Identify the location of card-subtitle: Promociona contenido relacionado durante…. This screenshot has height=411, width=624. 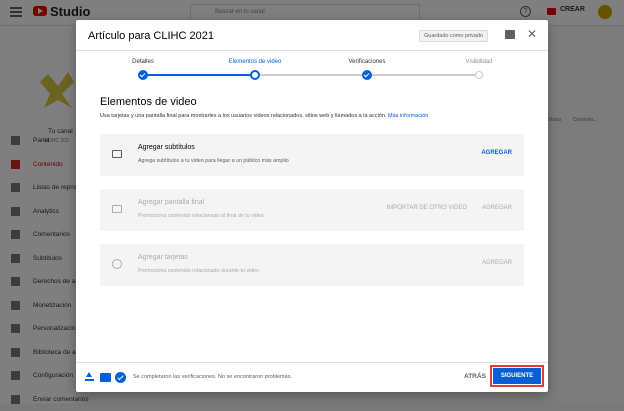
(199, 271).